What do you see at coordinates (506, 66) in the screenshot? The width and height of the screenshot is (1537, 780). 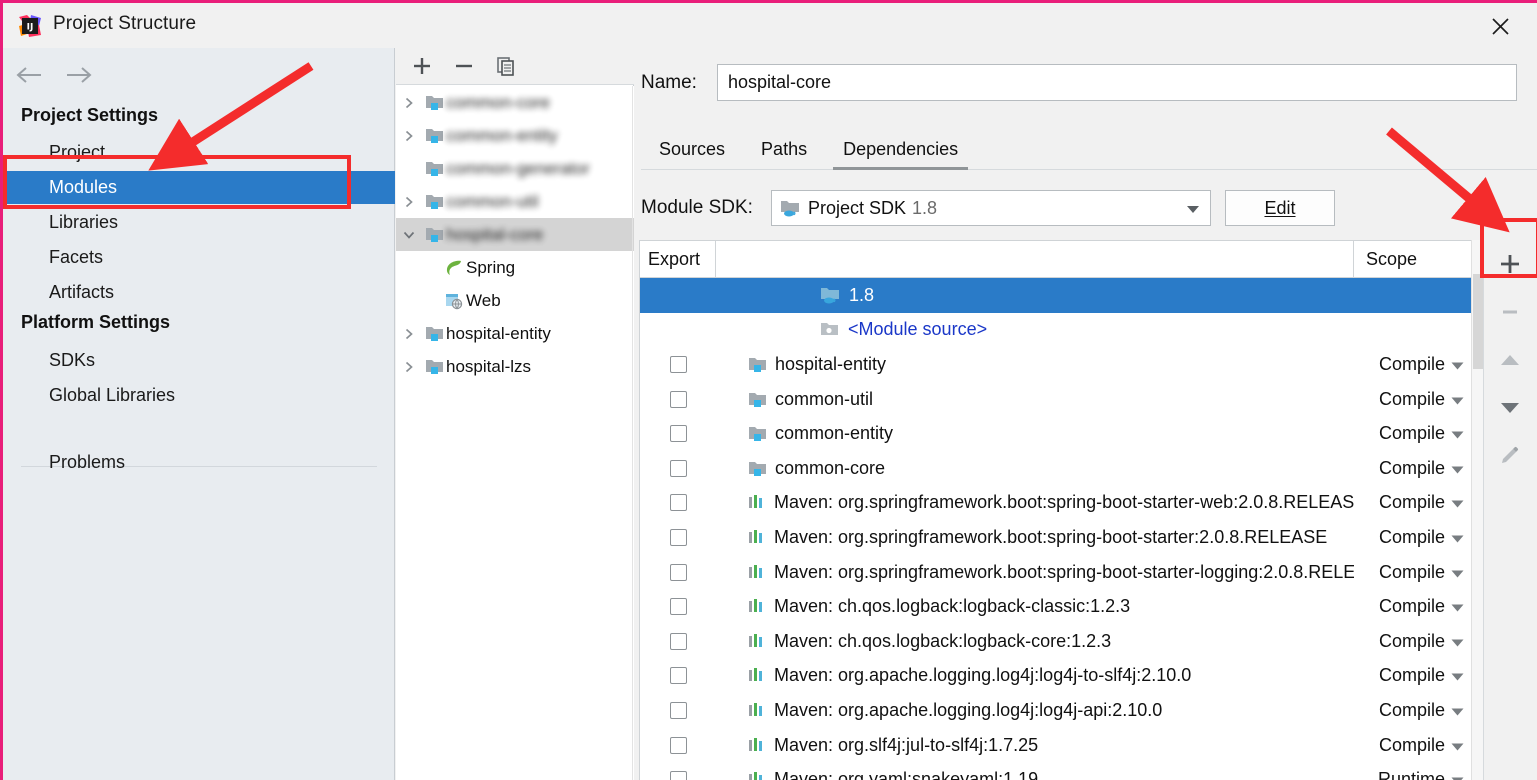 I see `copy-module-button` at bounding box center [506, 66].